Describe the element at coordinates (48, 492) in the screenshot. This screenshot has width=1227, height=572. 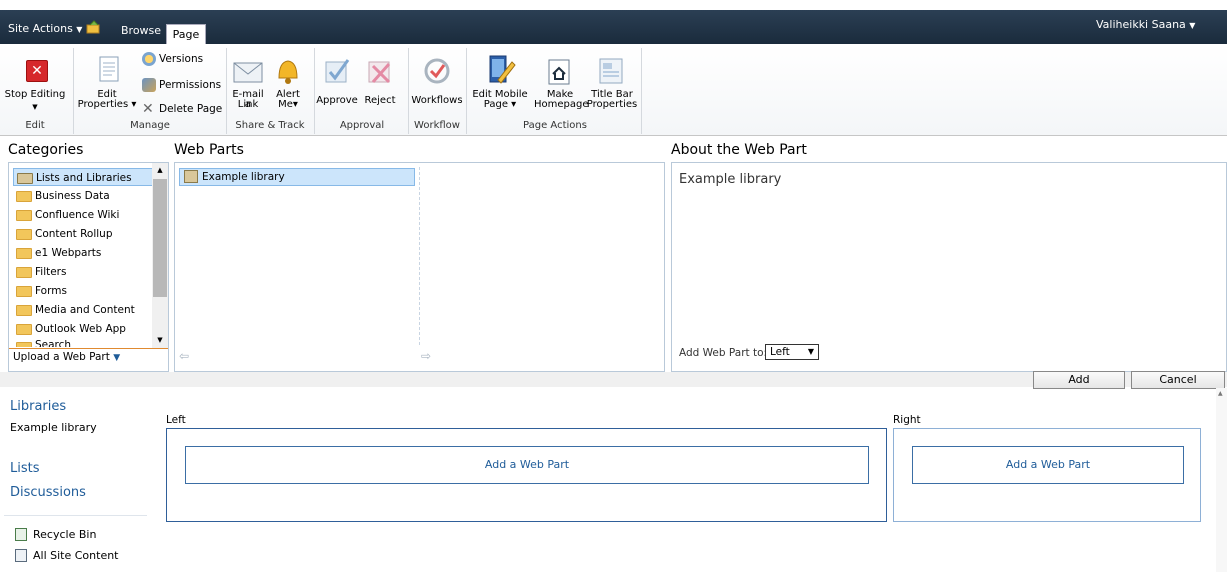
I see `quick-launch-discussions: Discussions` at that location.